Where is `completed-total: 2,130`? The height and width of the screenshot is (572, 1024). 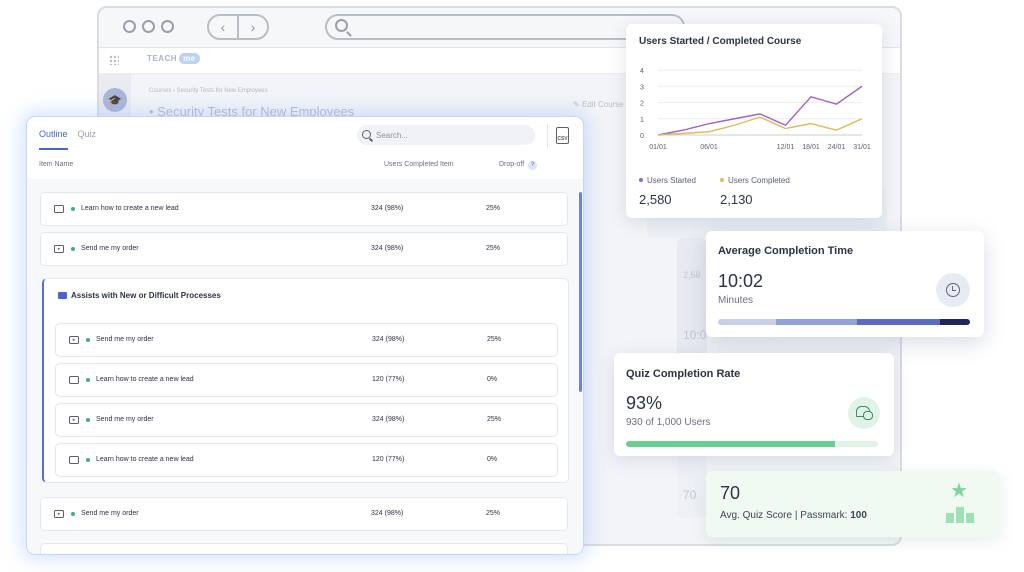
completed-total: 2,130 is located at coordinates (736, 199).